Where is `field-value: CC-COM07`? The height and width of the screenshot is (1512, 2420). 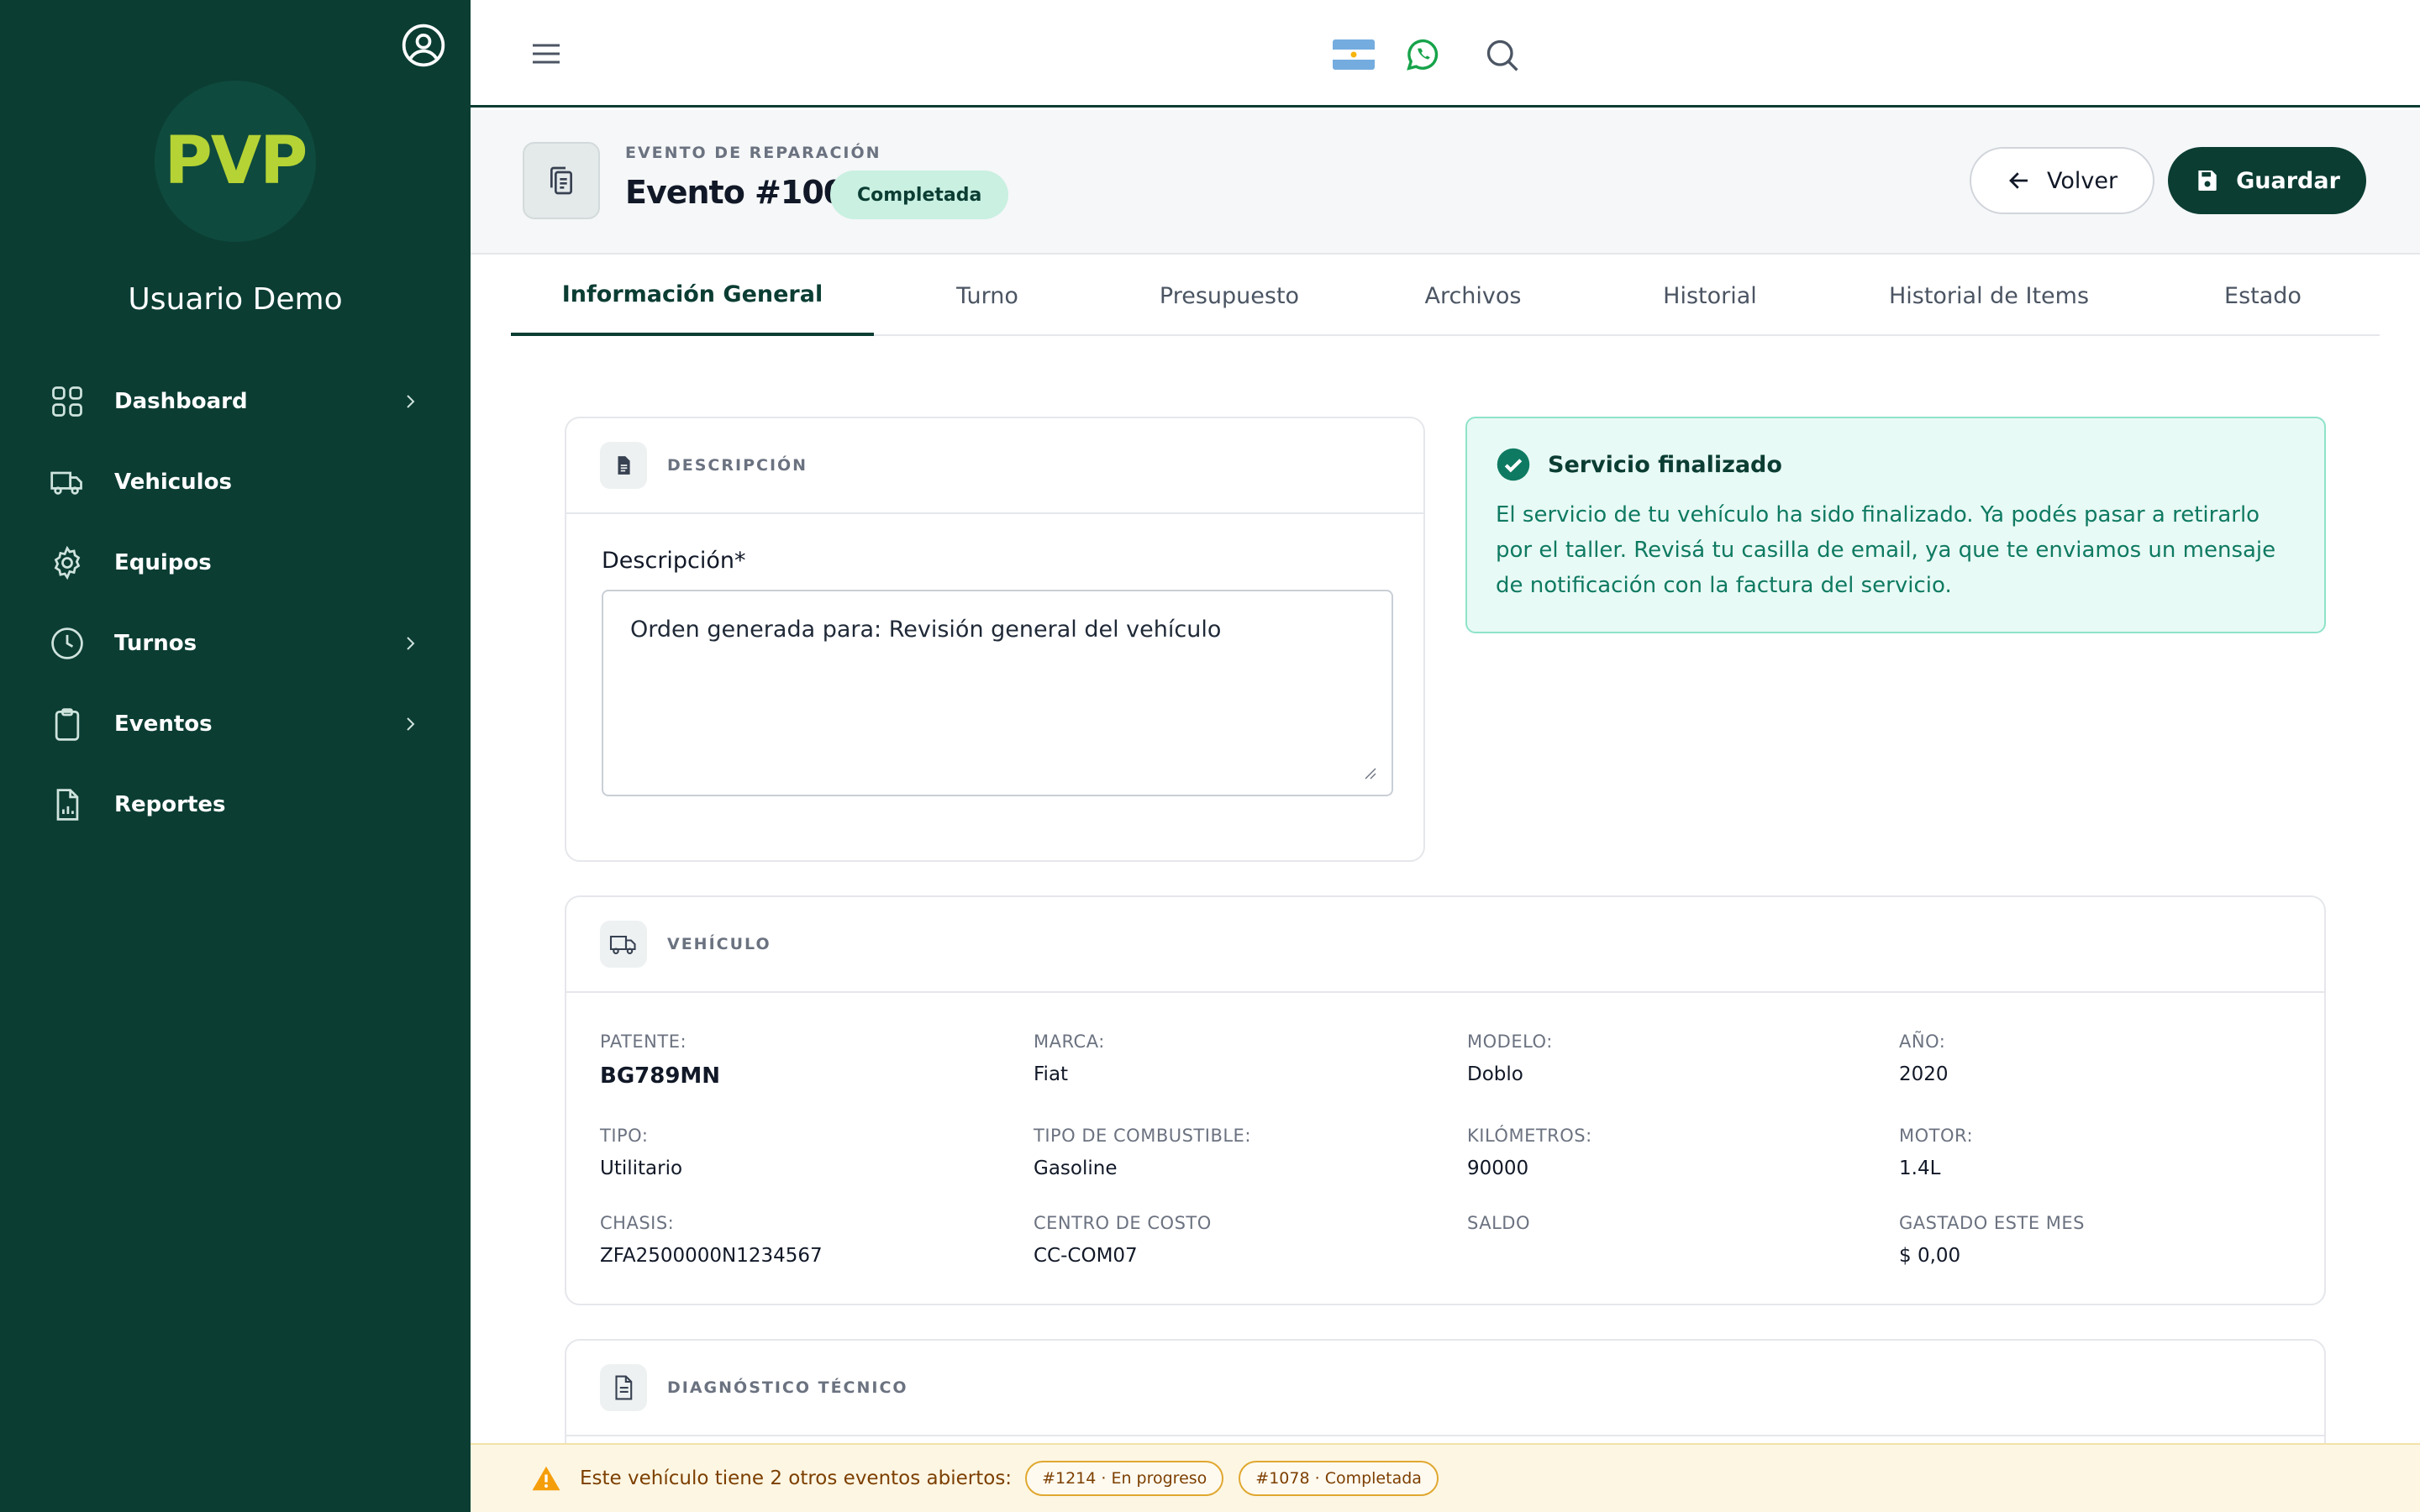 field-value: CC-COM07 is located at coordinates (1086, 1256).